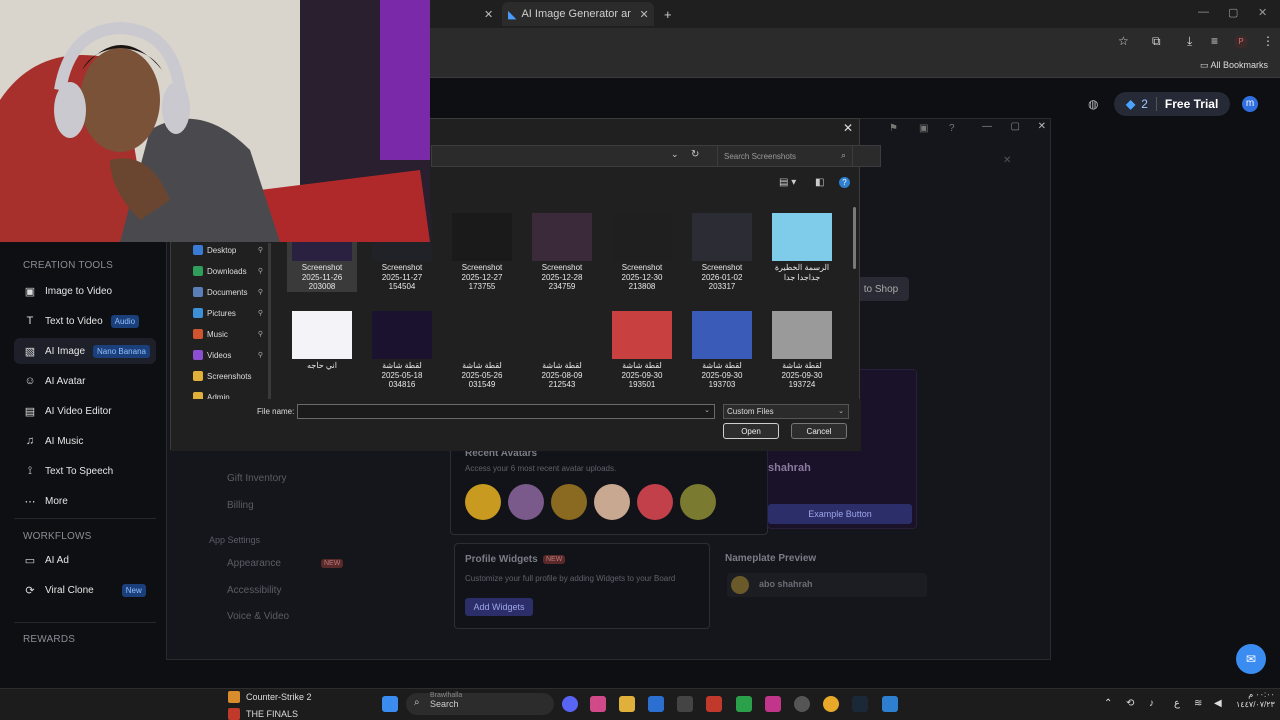 This screenshot has width=1280, height=720. Describe the element at coordinates (1218, 703) in the screenshot. I see `volume-icon: ◀` at that location.